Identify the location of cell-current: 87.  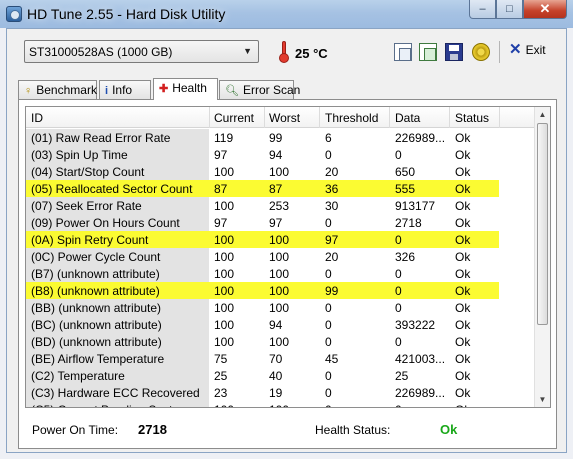
(221, 189).